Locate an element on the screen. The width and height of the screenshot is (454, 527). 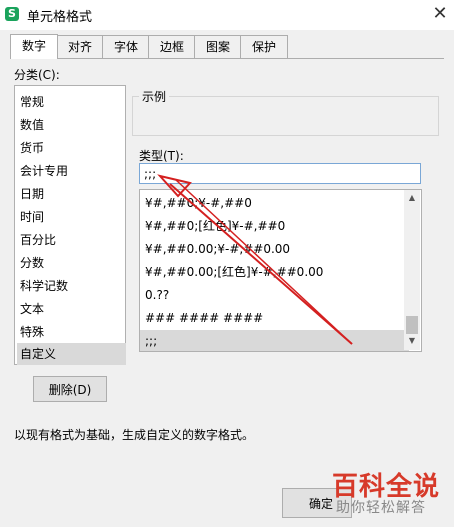
tab-border: 边框 is located at coordinates (172, 46).